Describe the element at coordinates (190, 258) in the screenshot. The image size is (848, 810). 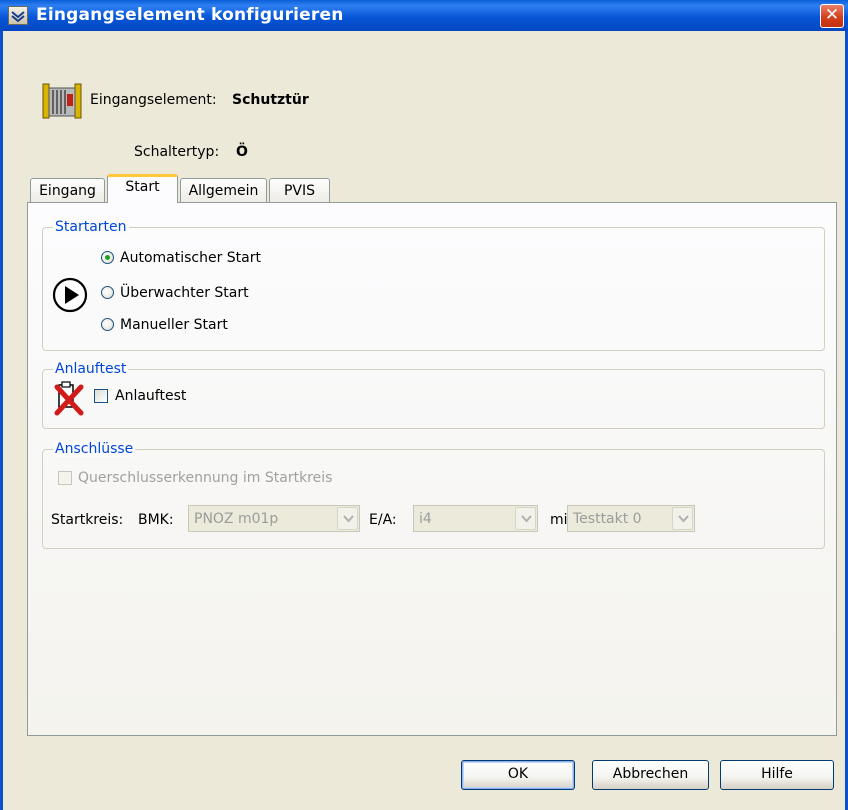
I see `radio-automatischer-start-label: Automatischer Start` at that location.